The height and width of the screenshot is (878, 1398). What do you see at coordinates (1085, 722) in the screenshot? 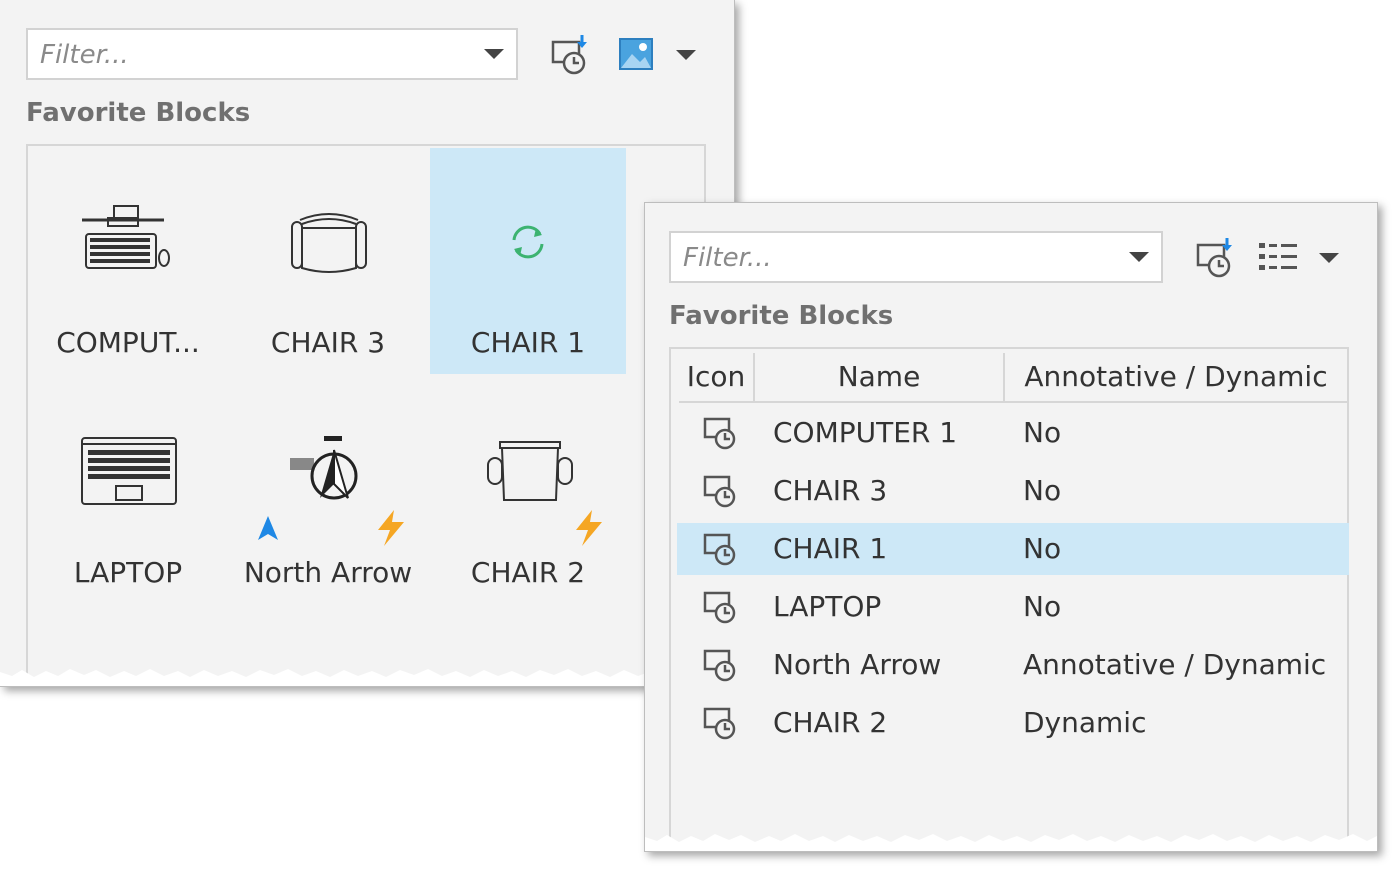
I see `row-annotative-dynamic: Dynamic` at bounding box center [1085, 722].